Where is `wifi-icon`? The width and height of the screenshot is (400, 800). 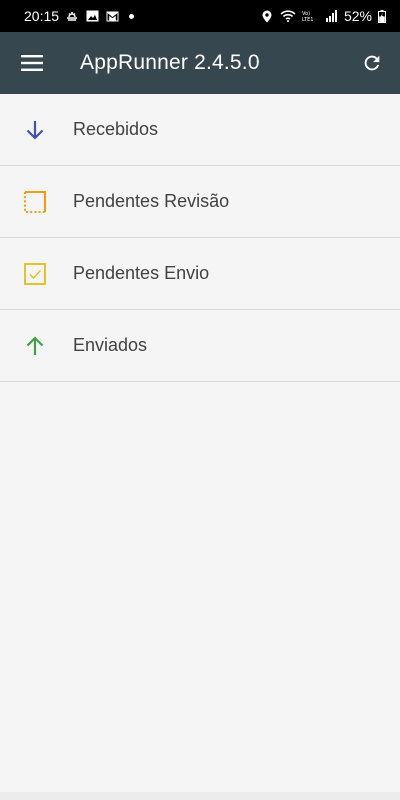
wifi-icon is located at coordinates (288, 16).